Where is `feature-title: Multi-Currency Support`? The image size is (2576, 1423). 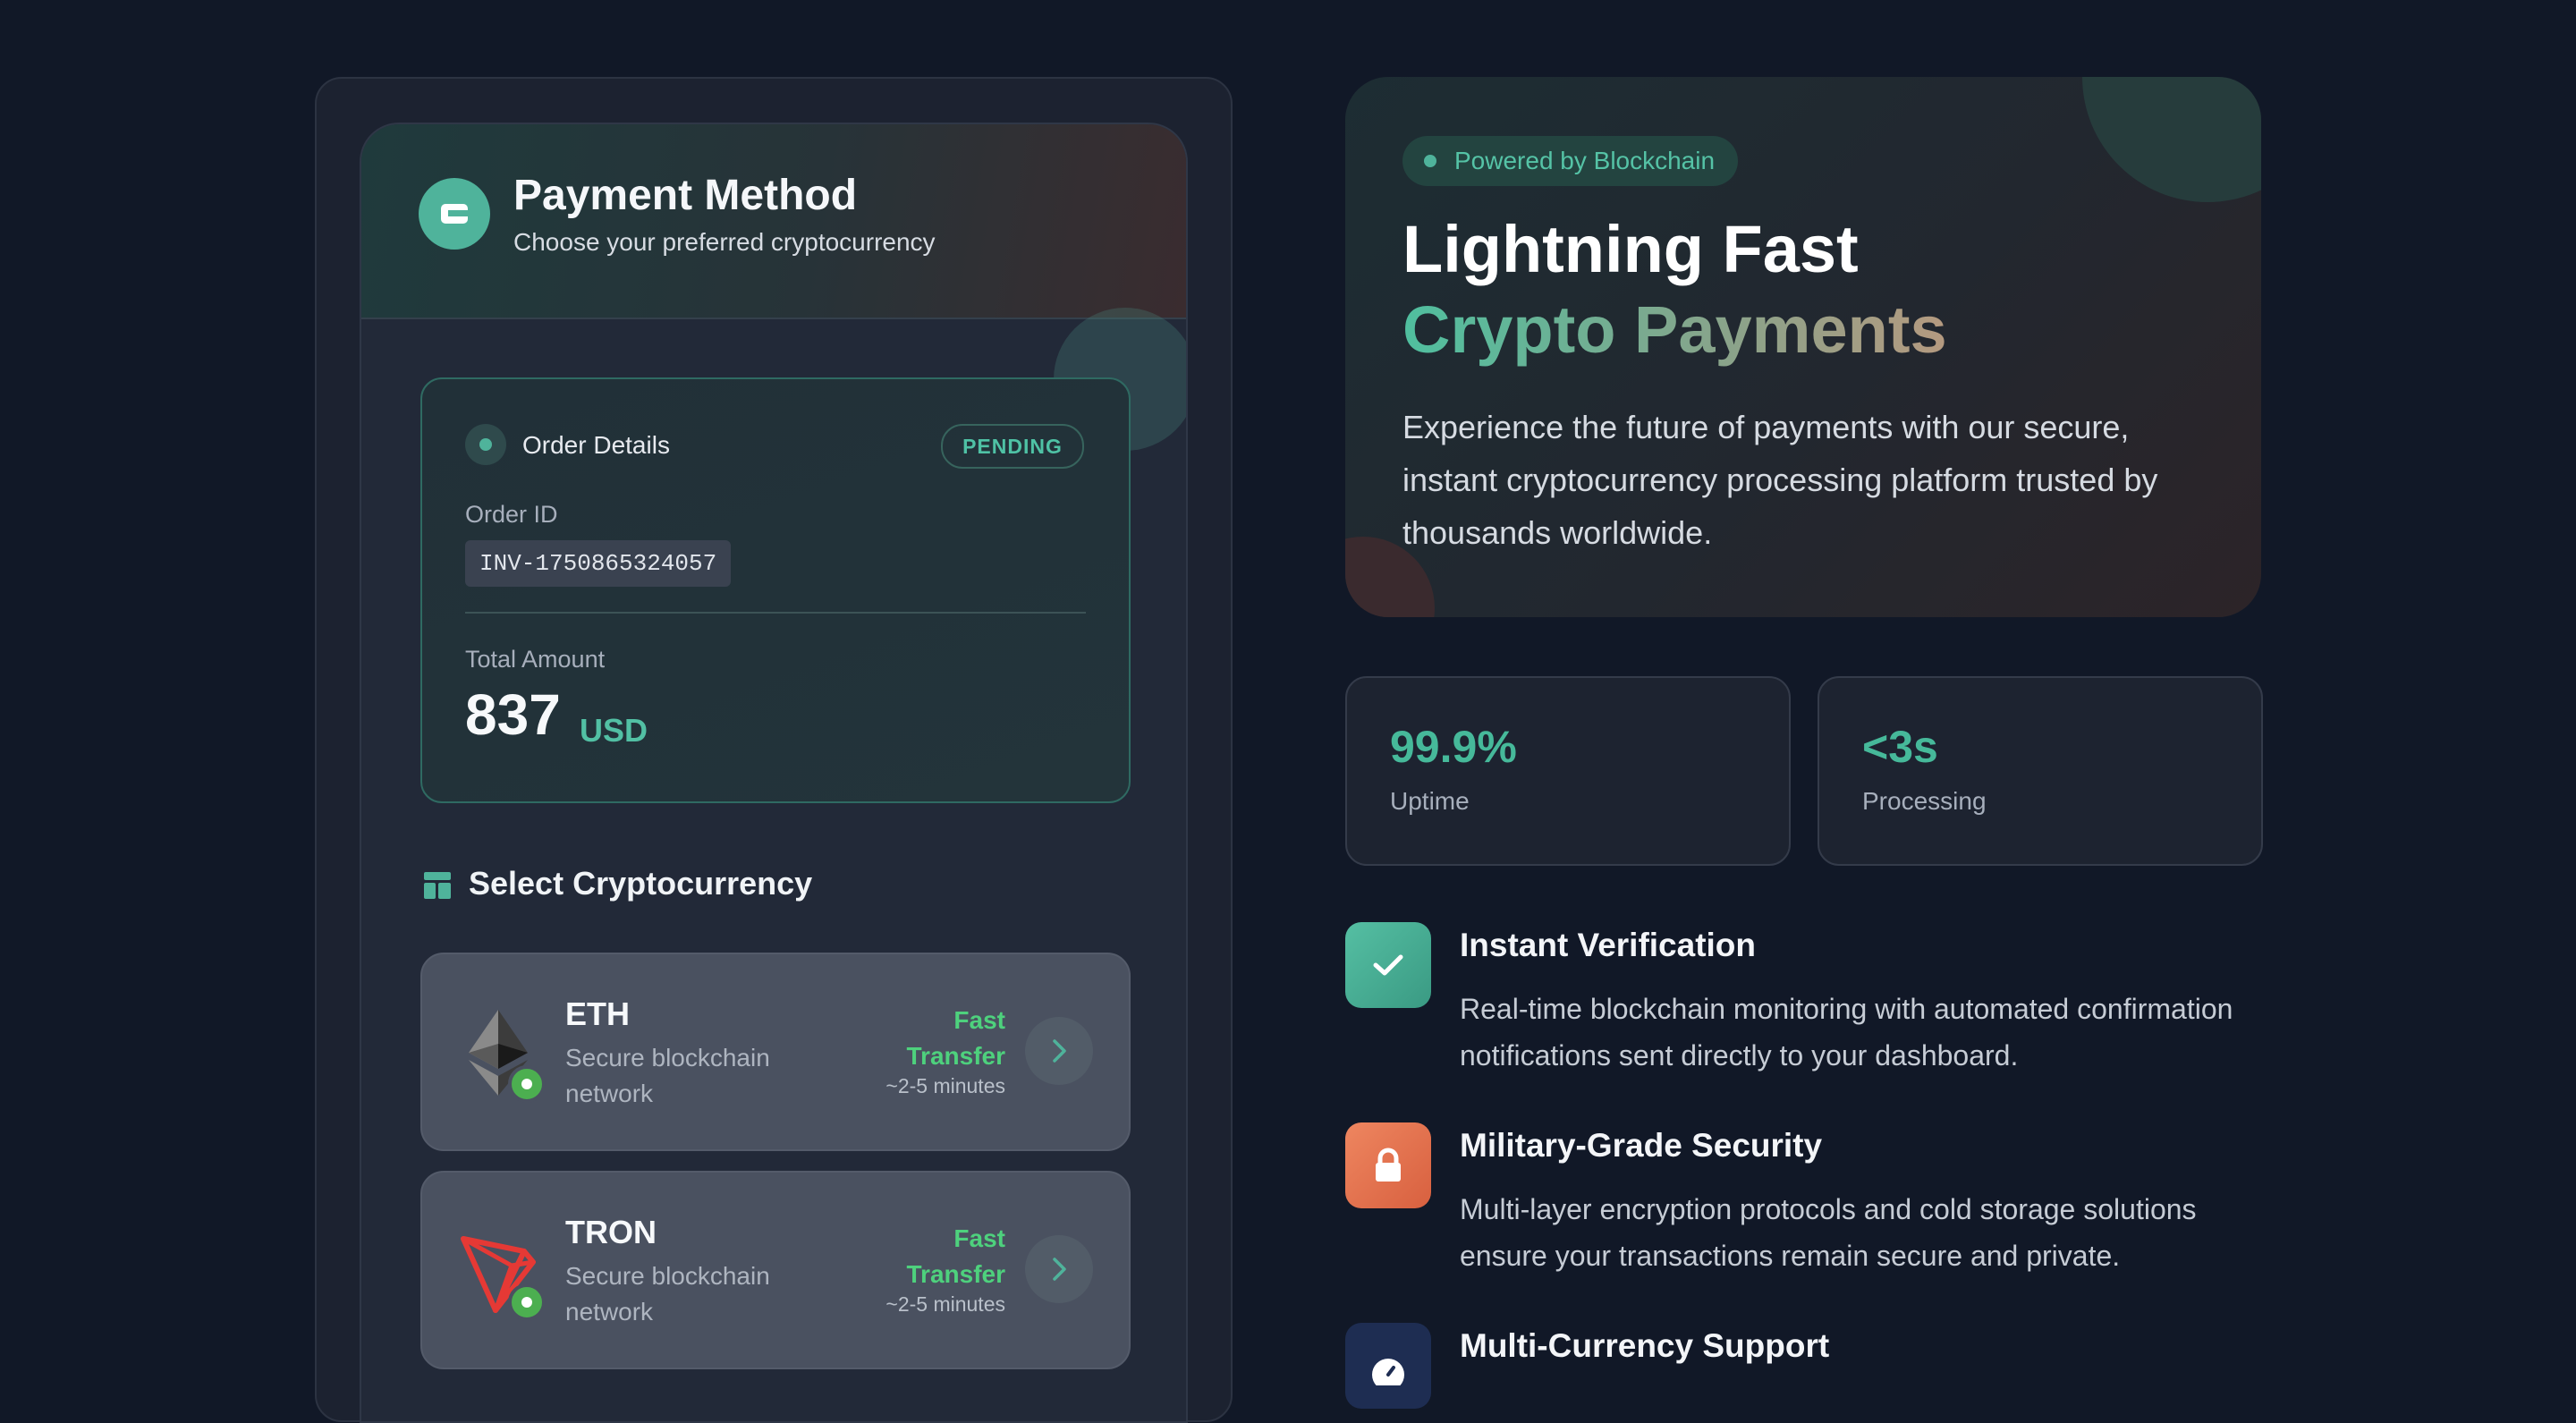 feature-title: Multi-Currency Support is located at coordinates (1645, 1345).